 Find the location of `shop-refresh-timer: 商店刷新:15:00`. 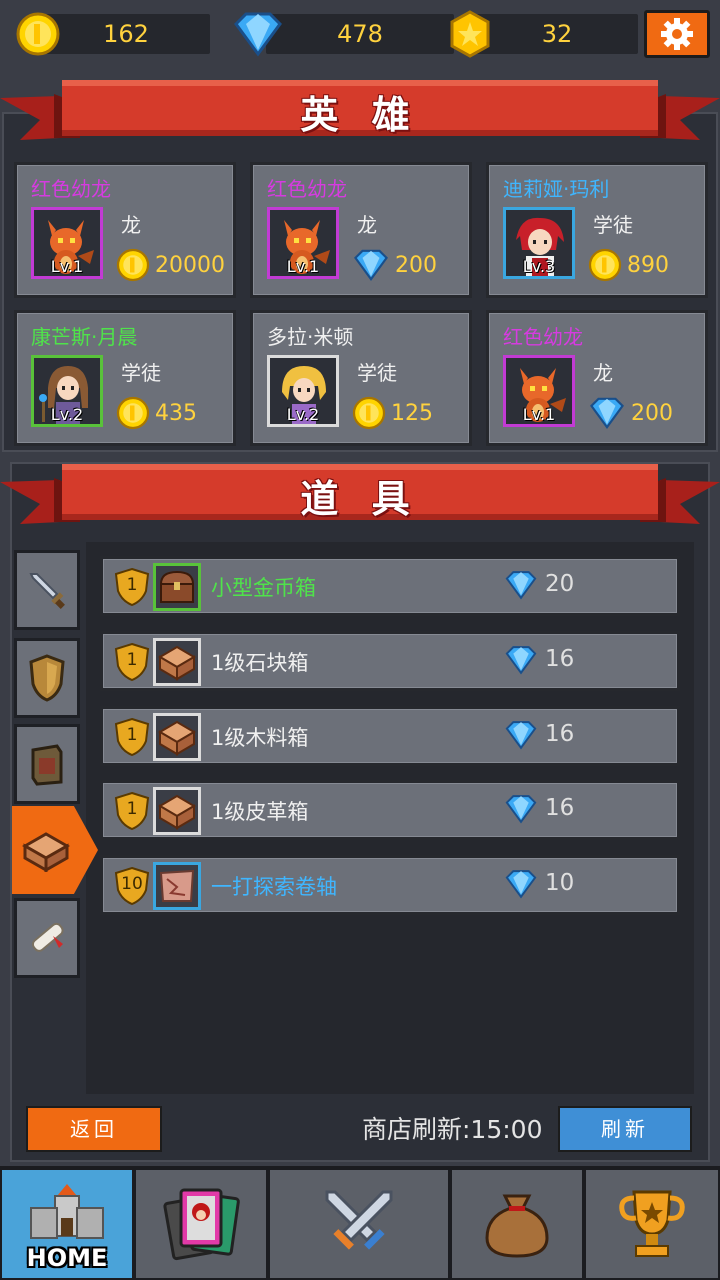

shop-refresh-timer: 商店刷新:15:00 is located at coordinates (452, 1129).